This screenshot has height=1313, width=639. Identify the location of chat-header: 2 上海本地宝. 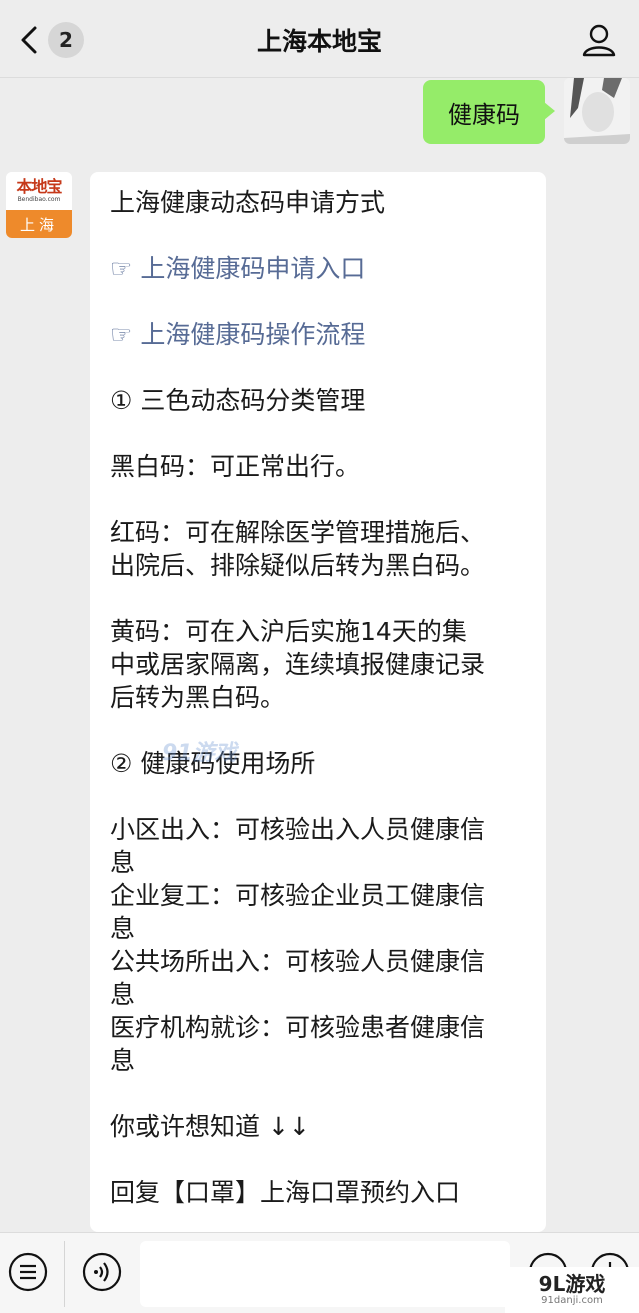
(319, 39).